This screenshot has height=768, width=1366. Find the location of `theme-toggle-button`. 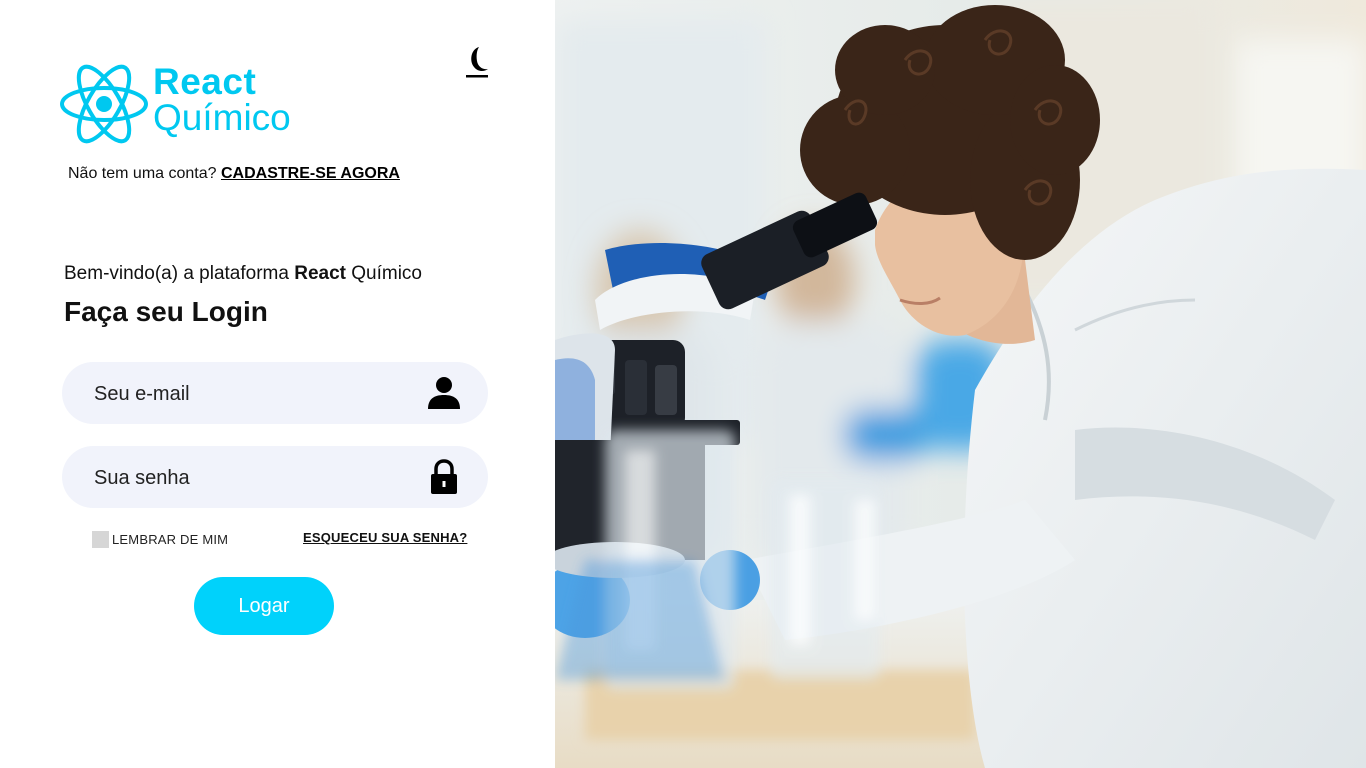

theme-toggle-button is located at coordinates (478, 62).